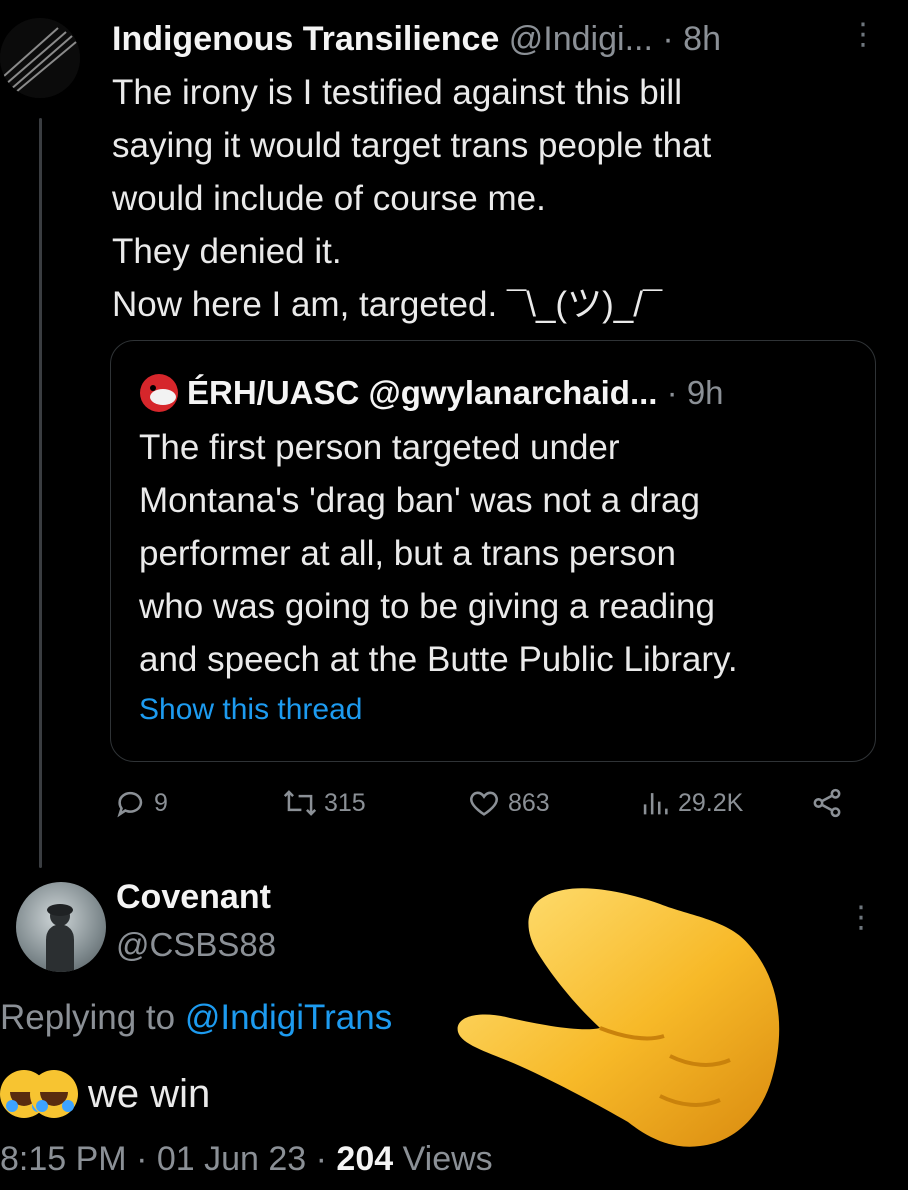 The height and width of the screenshot is (1190, 908). Describe the element at coordinates (149, 1093) in the screenshot. I see `reply-message: we win` at that location.